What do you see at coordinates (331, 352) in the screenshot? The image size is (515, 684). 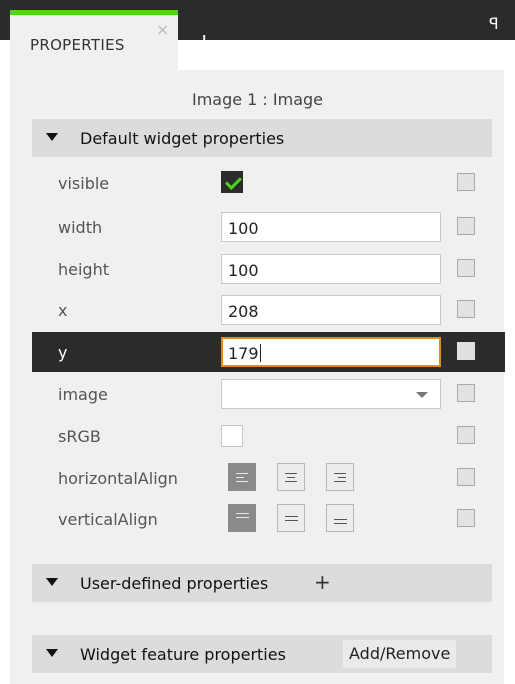 I see `y-input: 179` at bounding box center [331, 352].